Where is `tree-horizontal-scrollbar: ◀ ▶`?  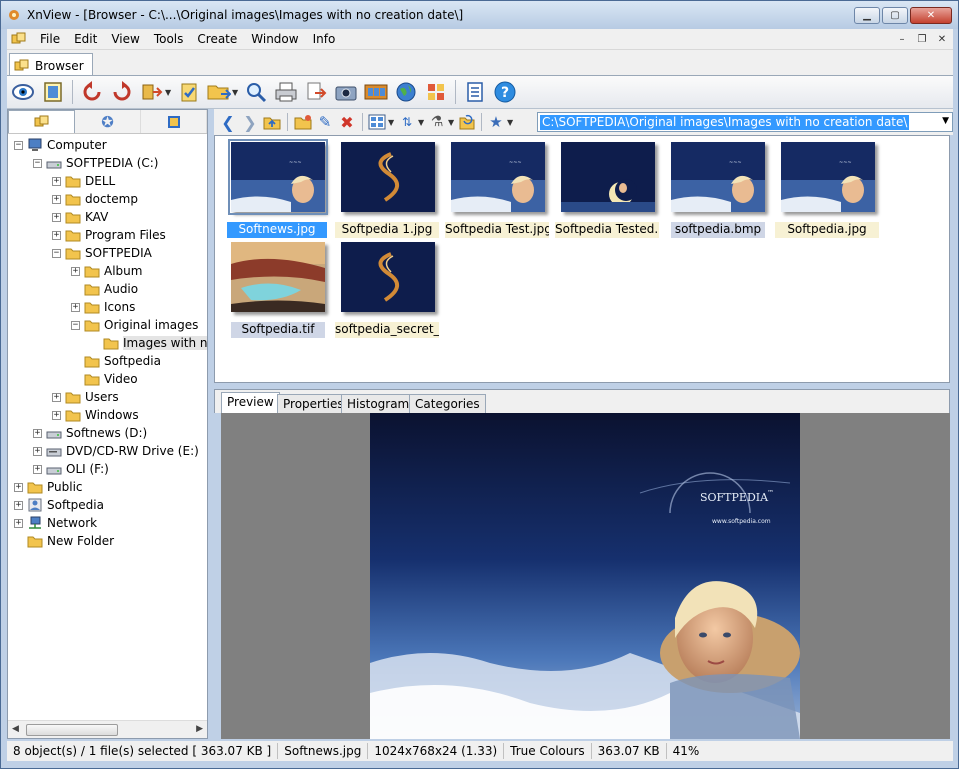 tree-horizontal-scrollbar: ◀ ▶ is located at coordinates (107, 729).